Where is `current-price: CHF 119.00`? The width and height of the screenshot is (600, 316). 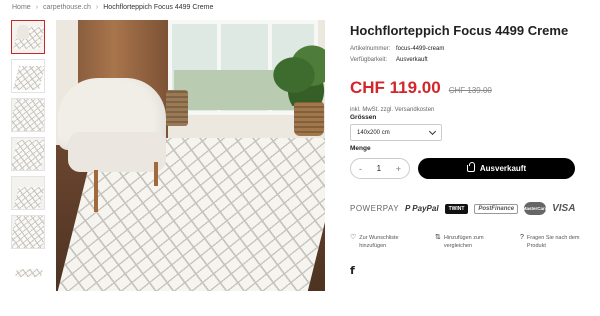 current-price: CHF 119.00 is located at coordinates (395, 87).